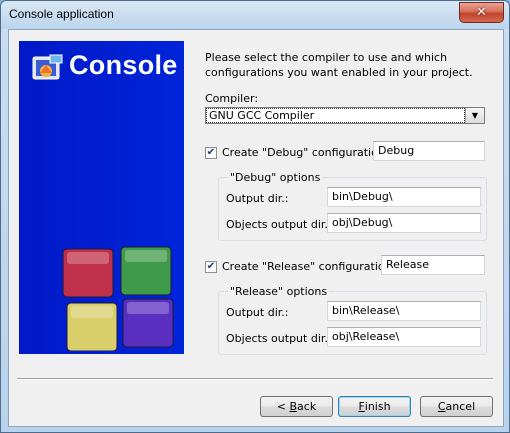 This screenshot has height=433, width=510. I want to click on debug-checkbox: ✔, so click(211, 153).